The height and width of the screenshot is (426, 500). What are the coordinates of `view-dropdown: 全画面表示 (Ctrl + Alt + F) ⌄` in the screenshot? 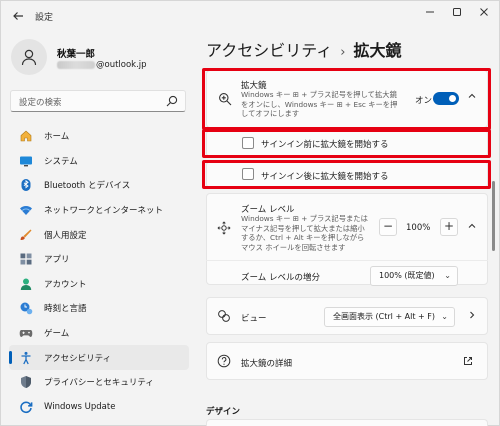 It's located at (389, 317).